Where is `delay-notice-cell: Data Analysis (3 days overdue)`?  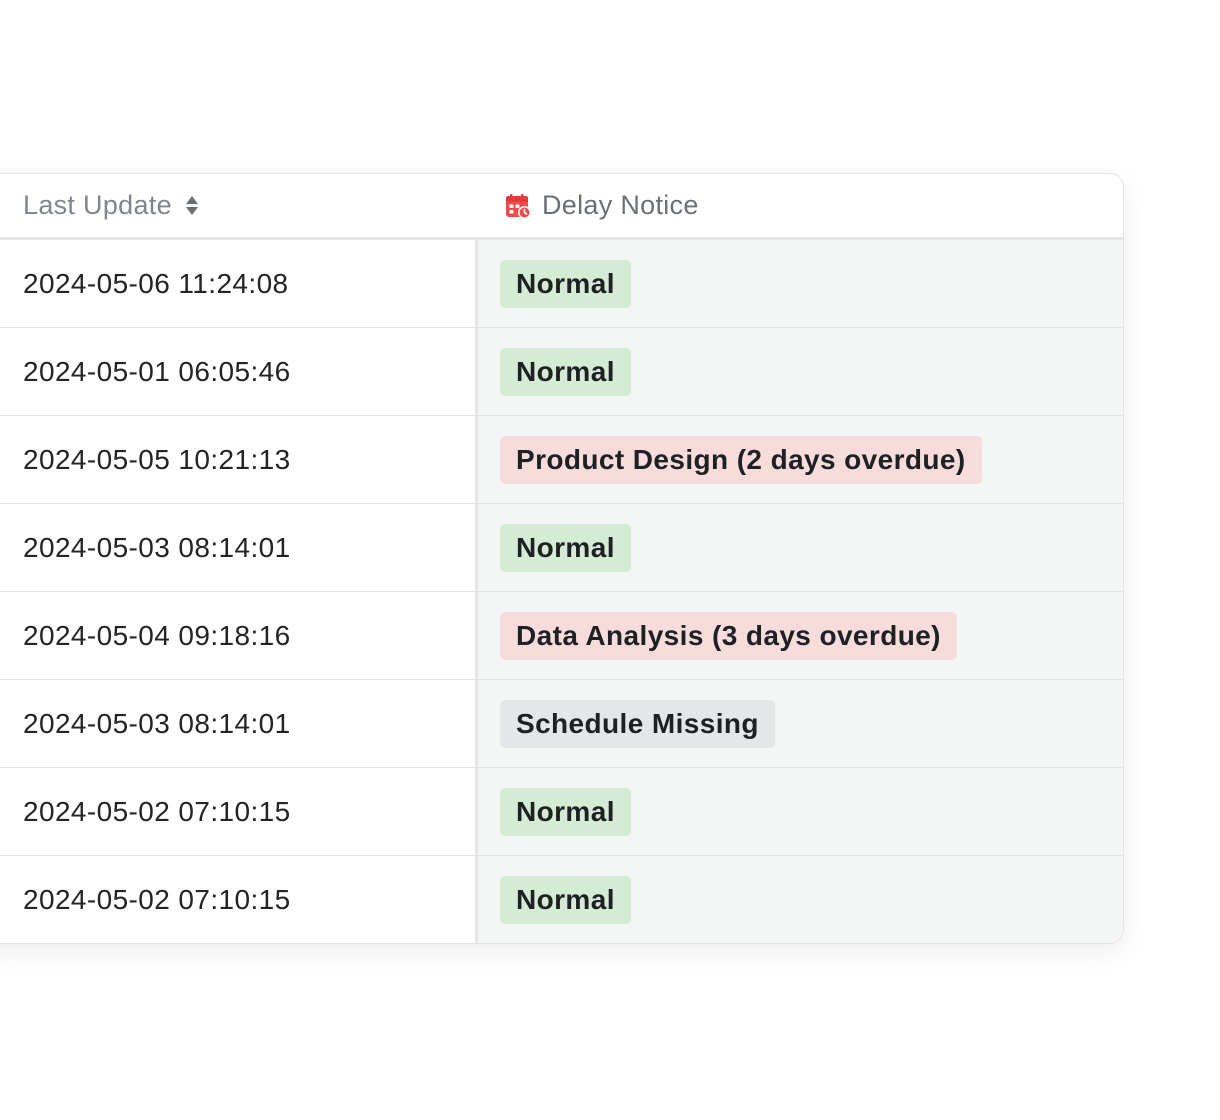 delay-notice-cell: Data Analysis (3 days overdue) is located at coordinates (800, 635).